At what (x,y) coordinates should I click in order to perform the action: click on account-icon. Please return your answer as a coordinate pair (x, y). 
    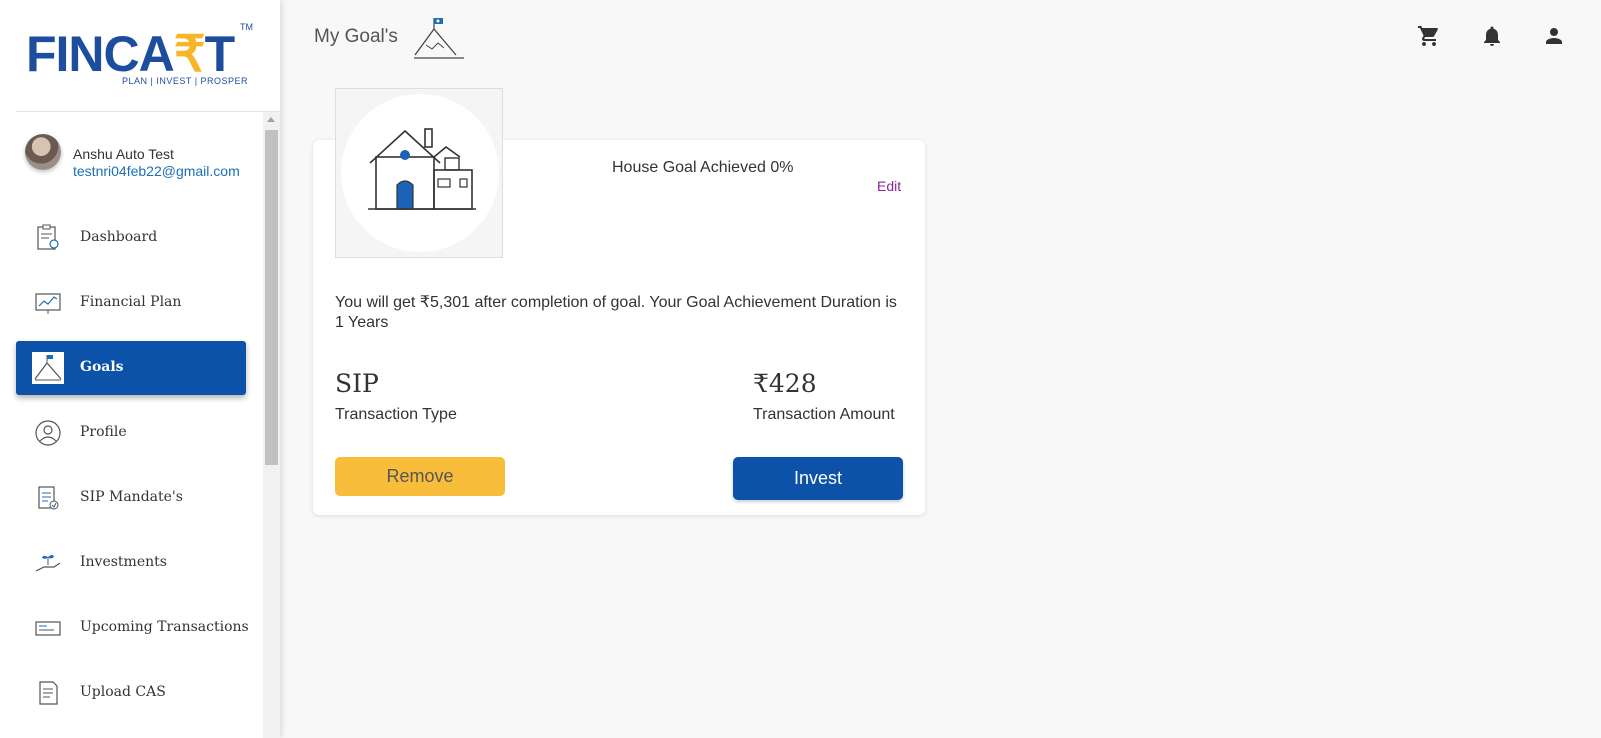
    Looking at the image, I should click on (1554, 36).